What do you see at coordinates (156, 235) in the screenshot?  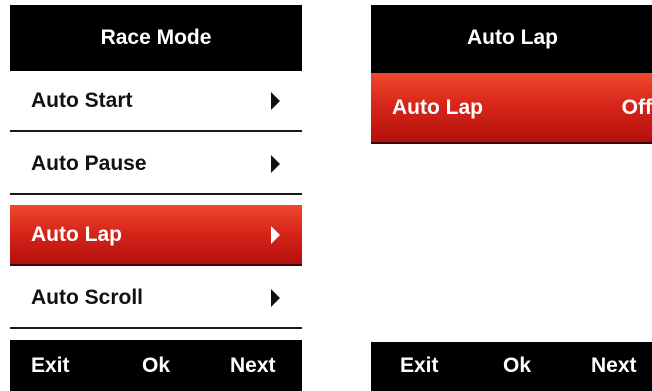 I see `menu-item-auto-lap: Auto Lap` at bounding box center [156, 235].